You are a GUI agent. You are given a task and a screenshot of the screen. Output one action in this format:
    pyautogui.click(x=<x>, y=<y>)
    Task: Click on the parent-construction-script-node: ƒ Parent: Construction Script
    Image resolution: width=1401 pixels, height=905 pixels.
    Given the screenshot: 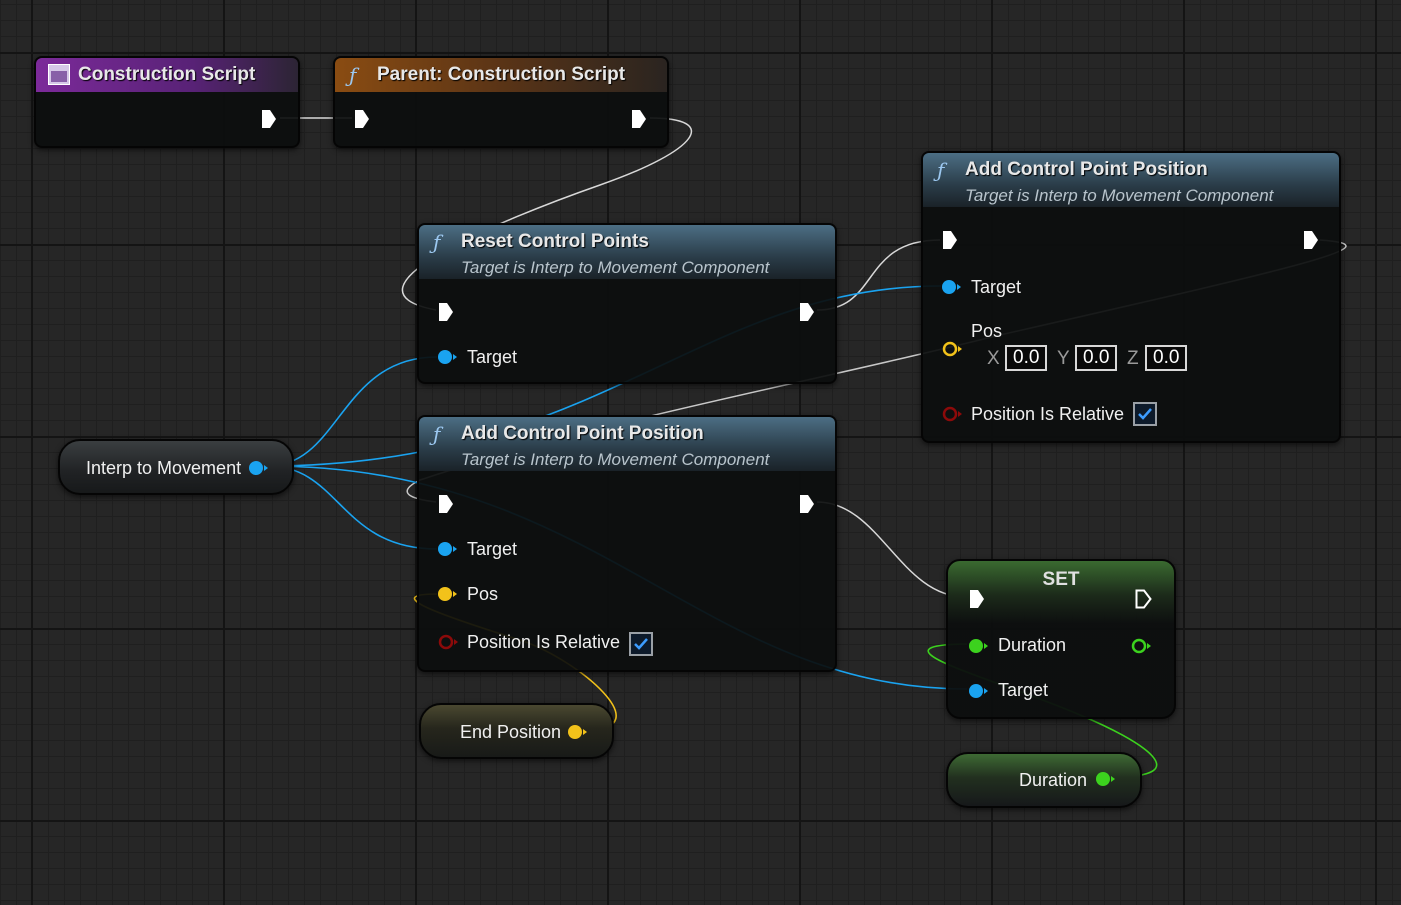 What is the action you would take?
    pyautogui.click(x=501, y=102)
    